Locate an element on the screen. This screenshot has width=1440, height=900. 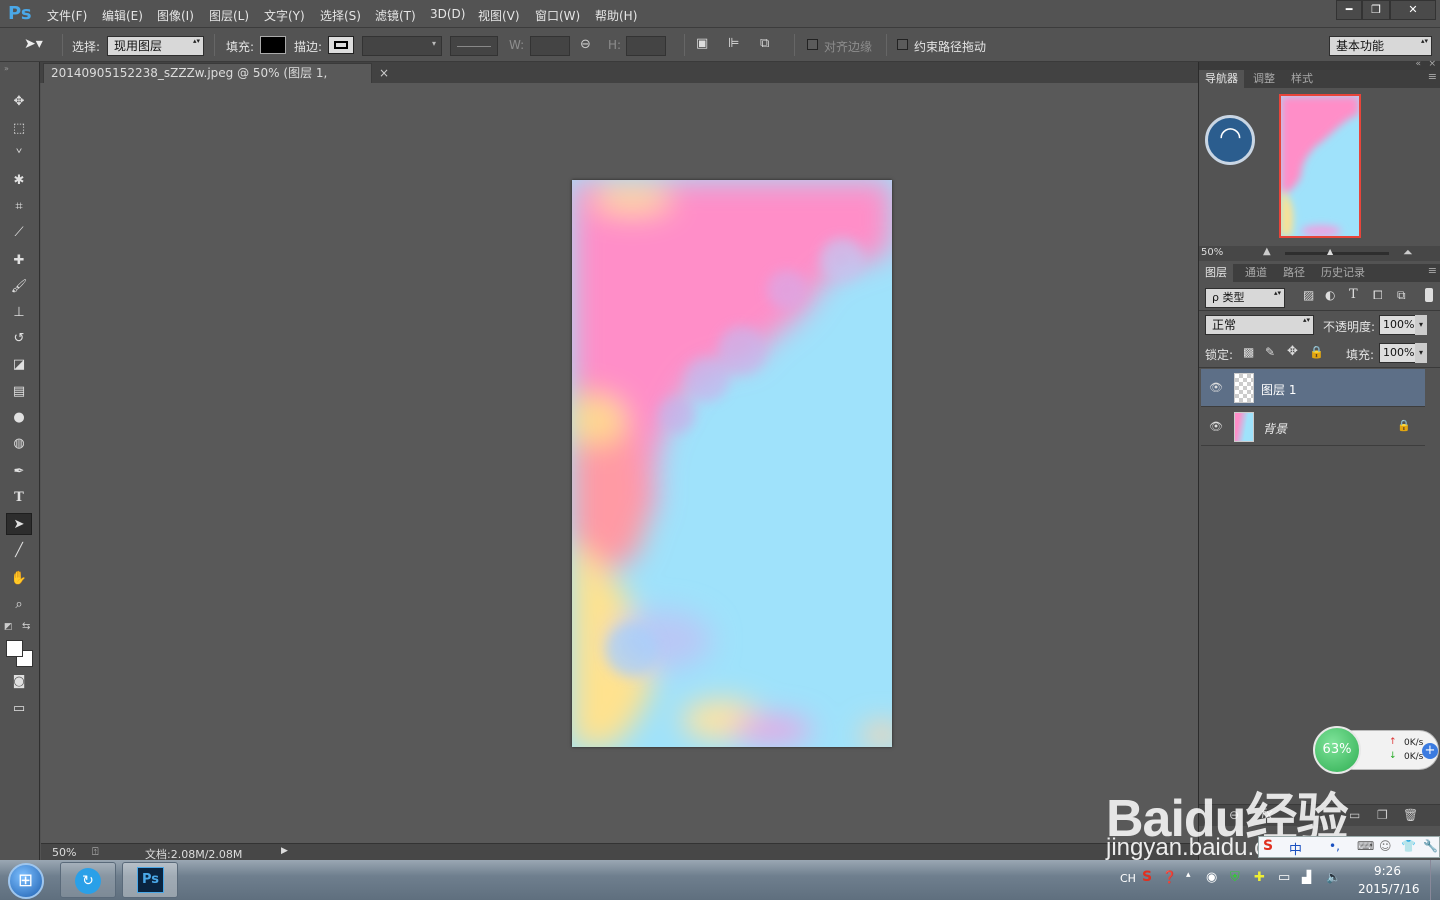
opacity-dropdown-arrow-icon: ▾ is located at coordinates (1421, 325).